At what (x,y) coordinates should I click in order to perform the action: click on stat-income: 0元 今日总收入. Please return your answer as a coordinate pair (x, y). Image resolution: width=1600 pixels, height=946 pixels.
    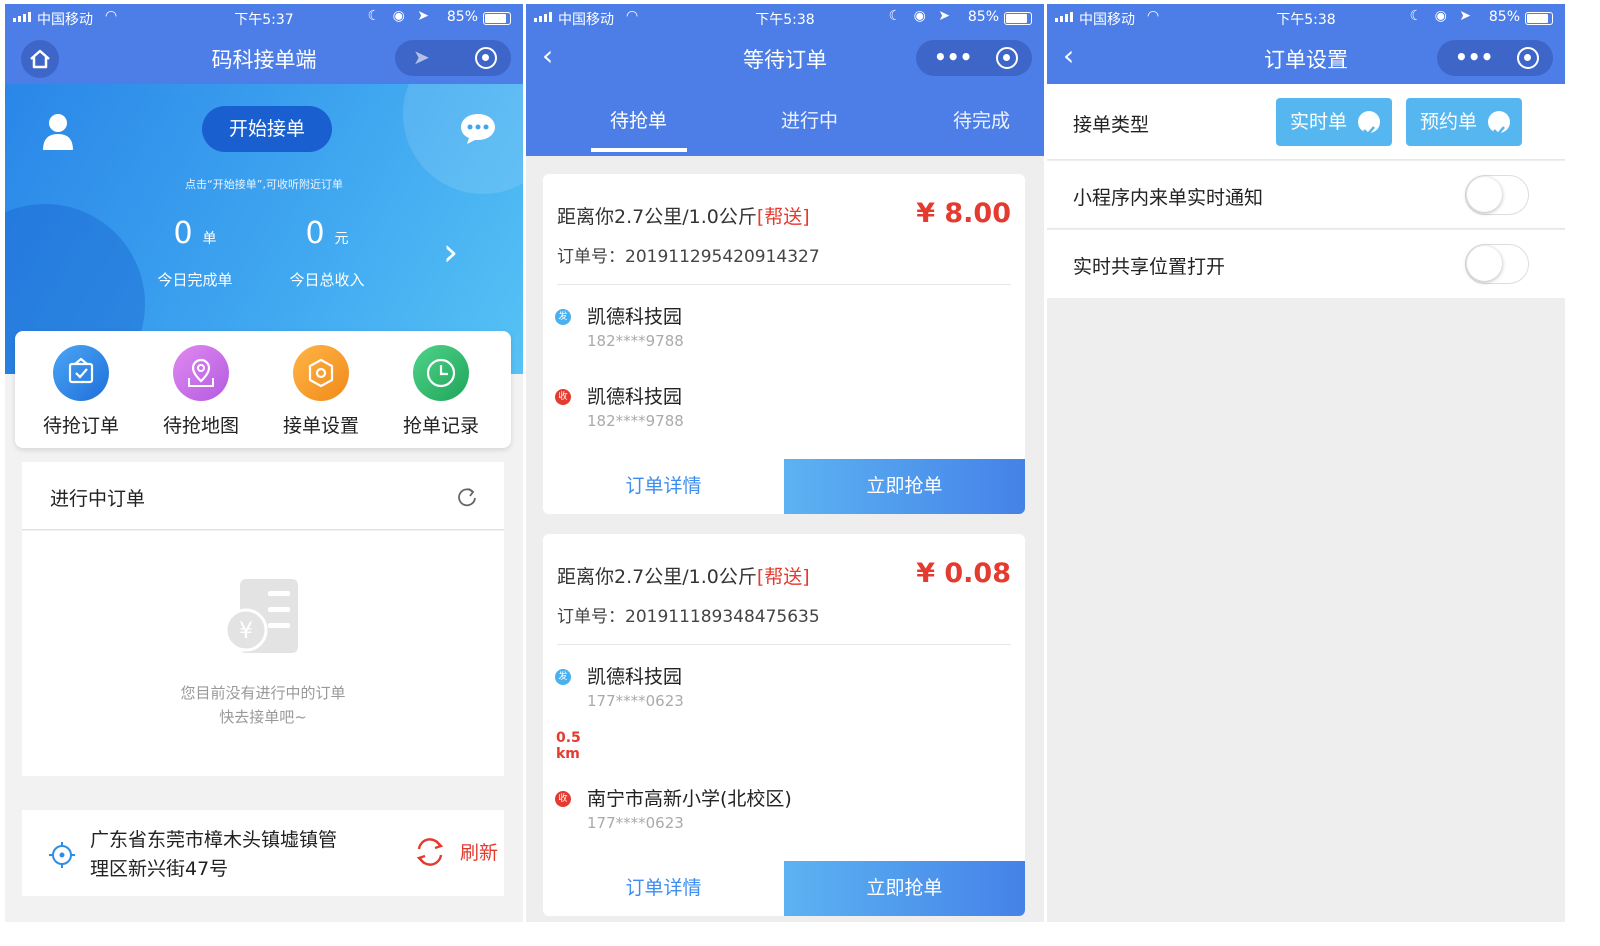
    Looking at the image, I should click on (327, 253).